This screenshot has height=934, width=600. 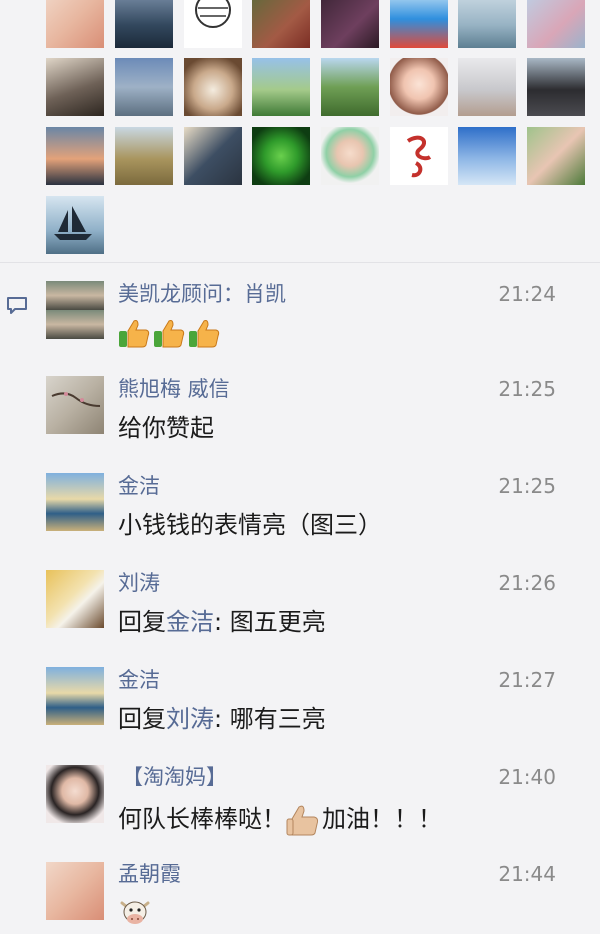 I want to click on comment-item: 刘涛 21:26 回复金洁: 图五更亮, so click(x=300, y=601).